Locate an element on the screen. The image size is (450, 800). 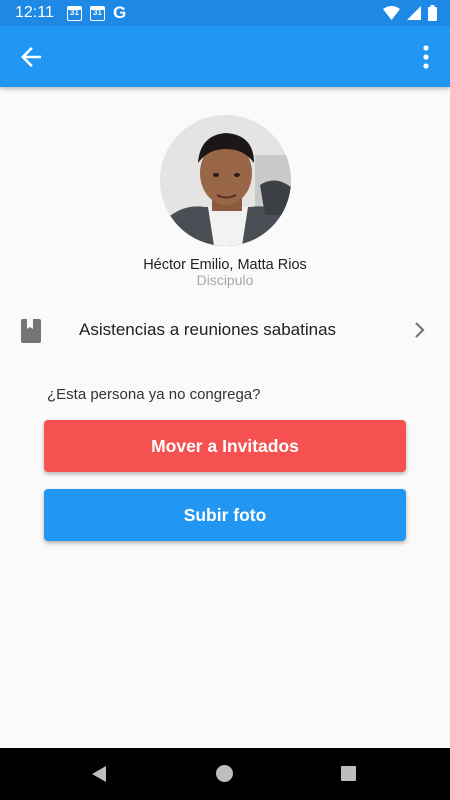
notification-icons: 31 31 G is located at coordinates (97, 12).